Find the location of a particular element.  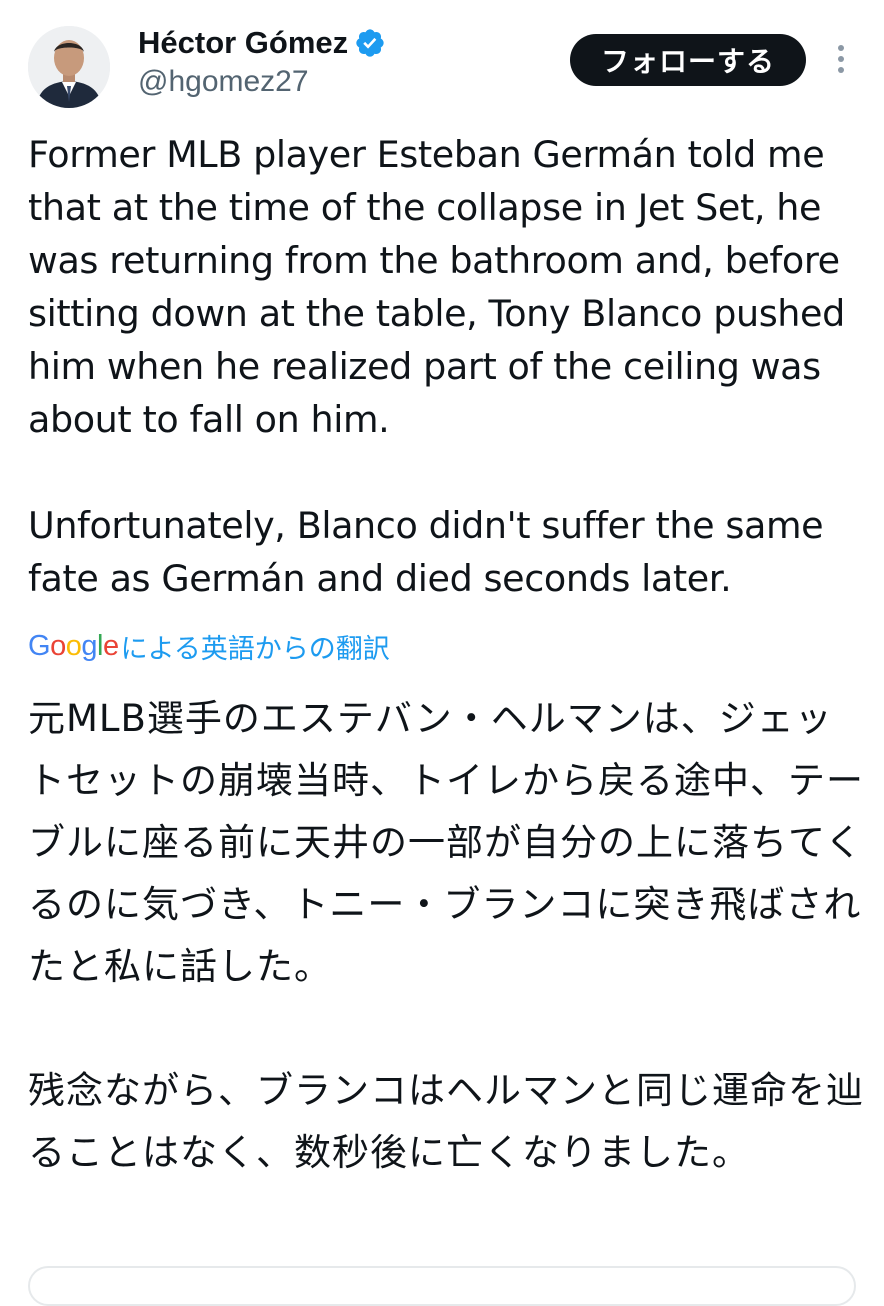

avatar-photo-icon is located at coordinates (69, 67).